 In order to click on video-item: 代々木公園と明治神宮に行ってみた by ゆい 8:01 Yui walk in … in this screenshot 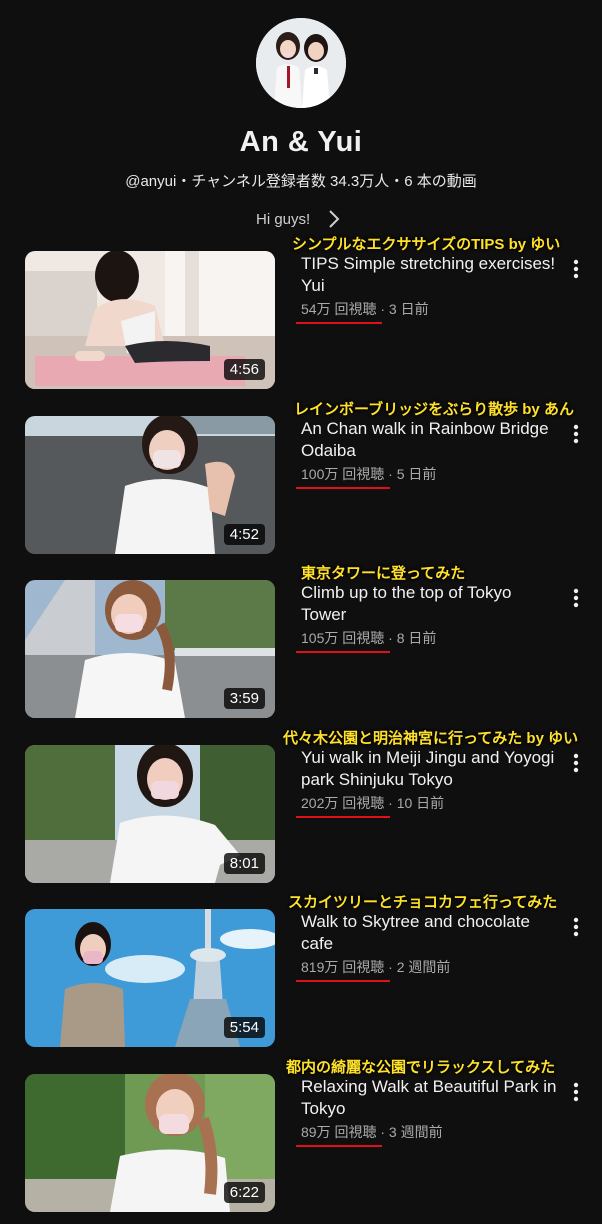, I will do `click(301, 812)`.